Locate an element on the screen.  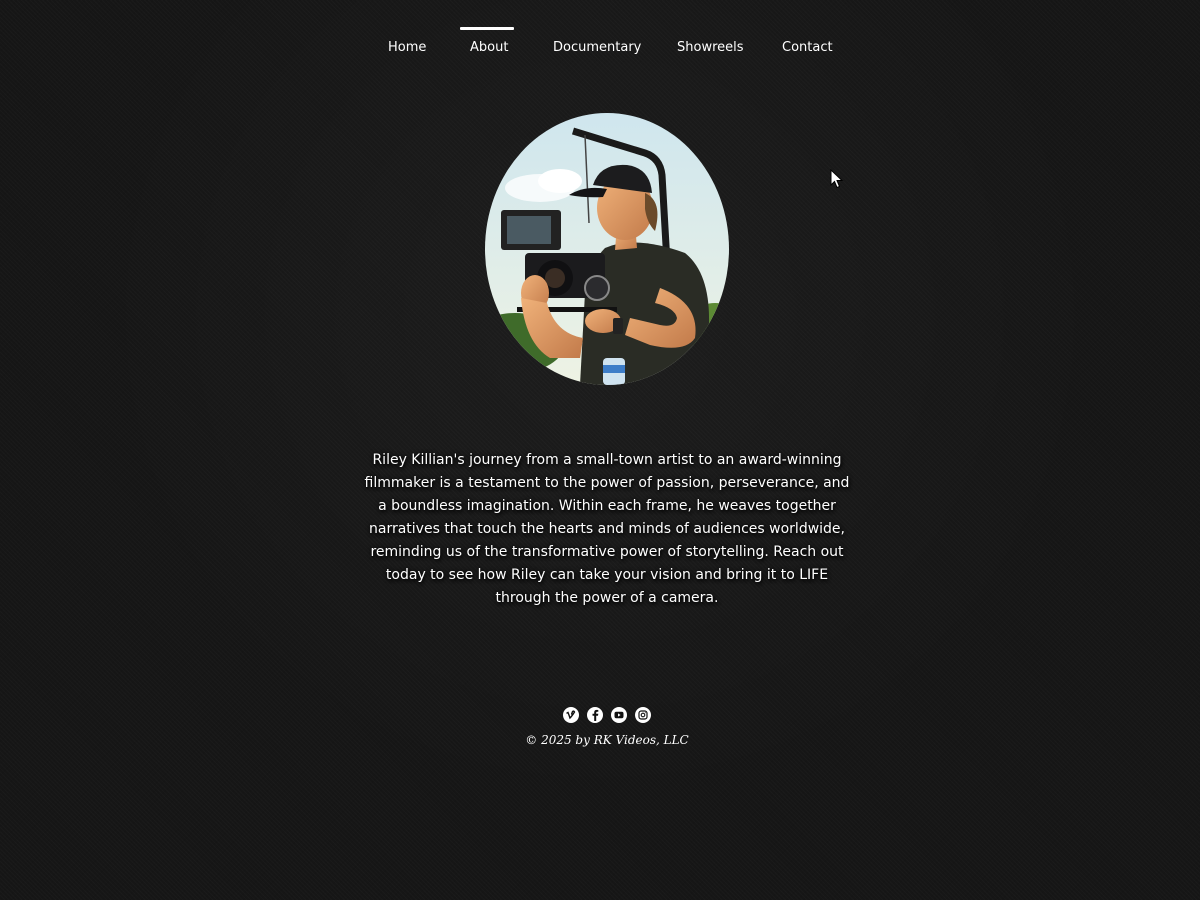
copyright-text: © 2025 by RK Videos, LLC is located at coordinates (607, 740).